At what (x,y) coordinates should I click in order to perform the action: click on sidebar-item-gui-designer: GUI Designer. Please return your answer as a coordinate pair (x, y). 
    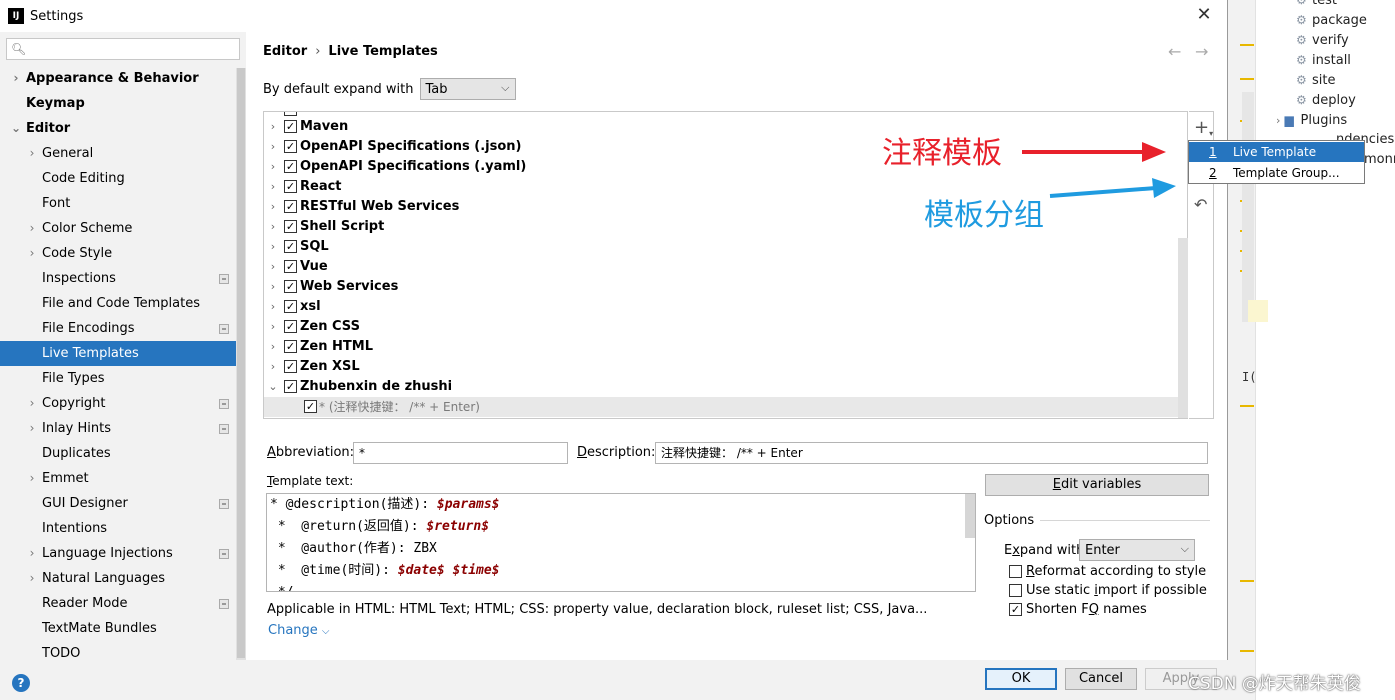
    Looking at the image, I should click on (118, 503).